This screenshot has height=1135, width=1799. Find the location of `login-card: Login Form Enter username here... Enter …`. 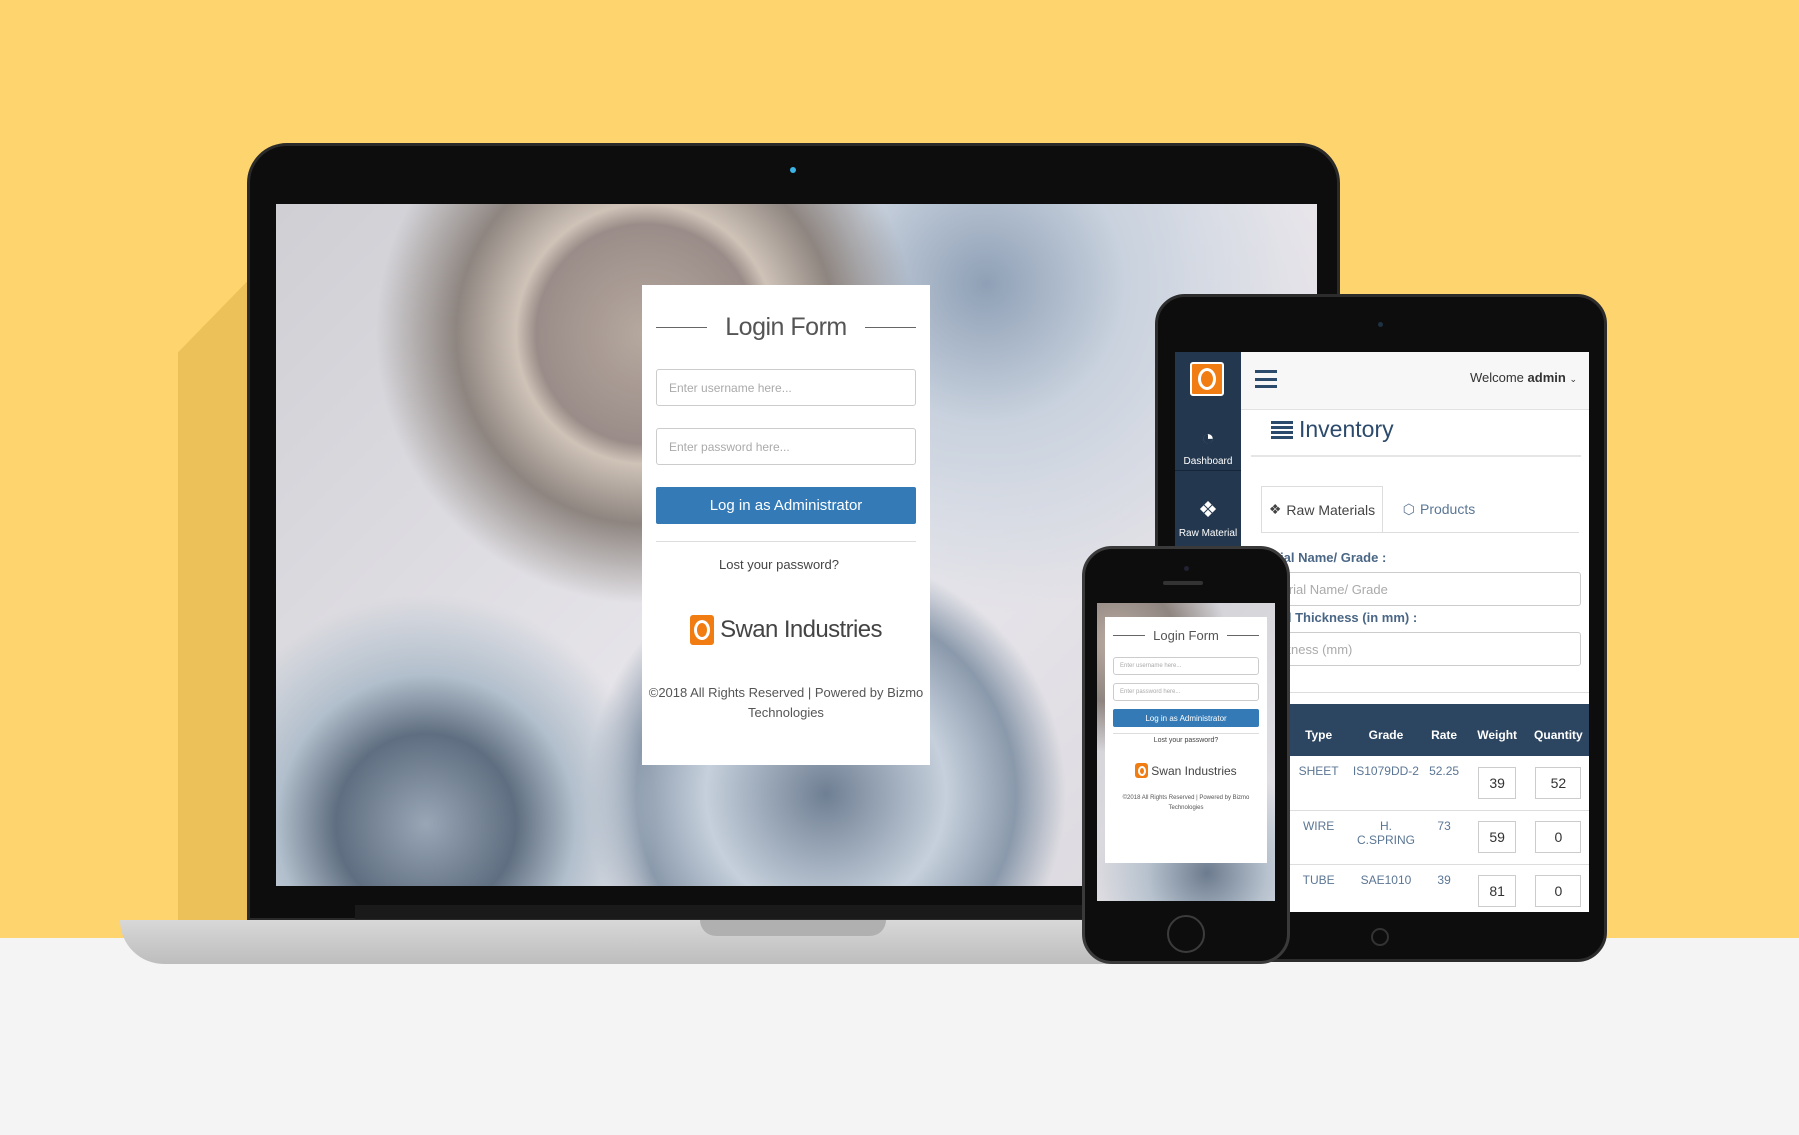

login-card: Login Form Enter username here... Enter … is located at coordinates (786, 525).